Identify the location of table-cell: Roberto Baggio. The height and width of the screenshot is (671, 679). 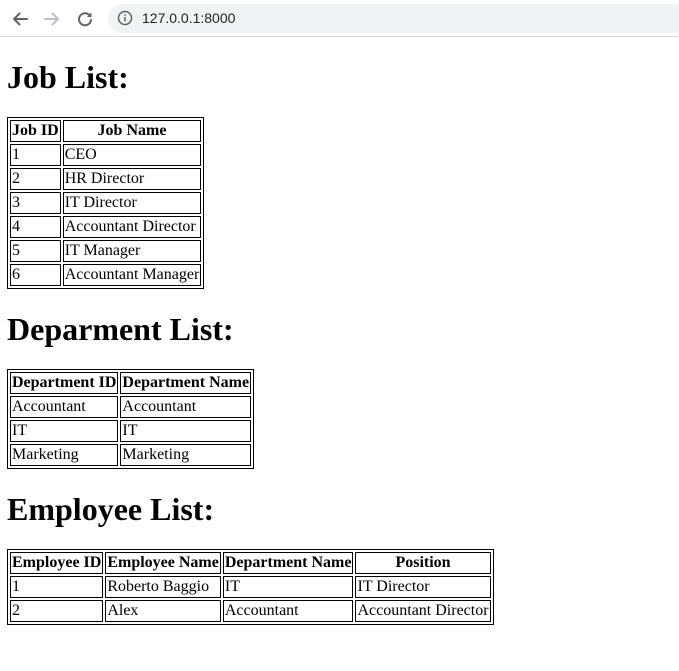
(163, 587).